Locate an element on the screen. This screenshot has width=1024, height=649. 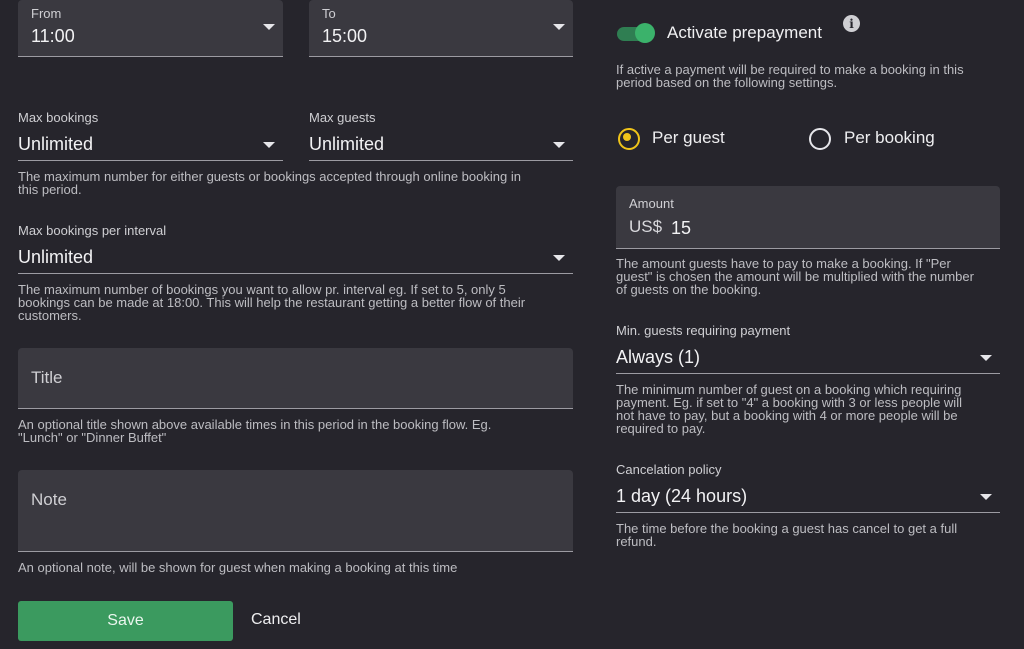
max-bookings-value: Unlimited is located at coordinates (56, 144).